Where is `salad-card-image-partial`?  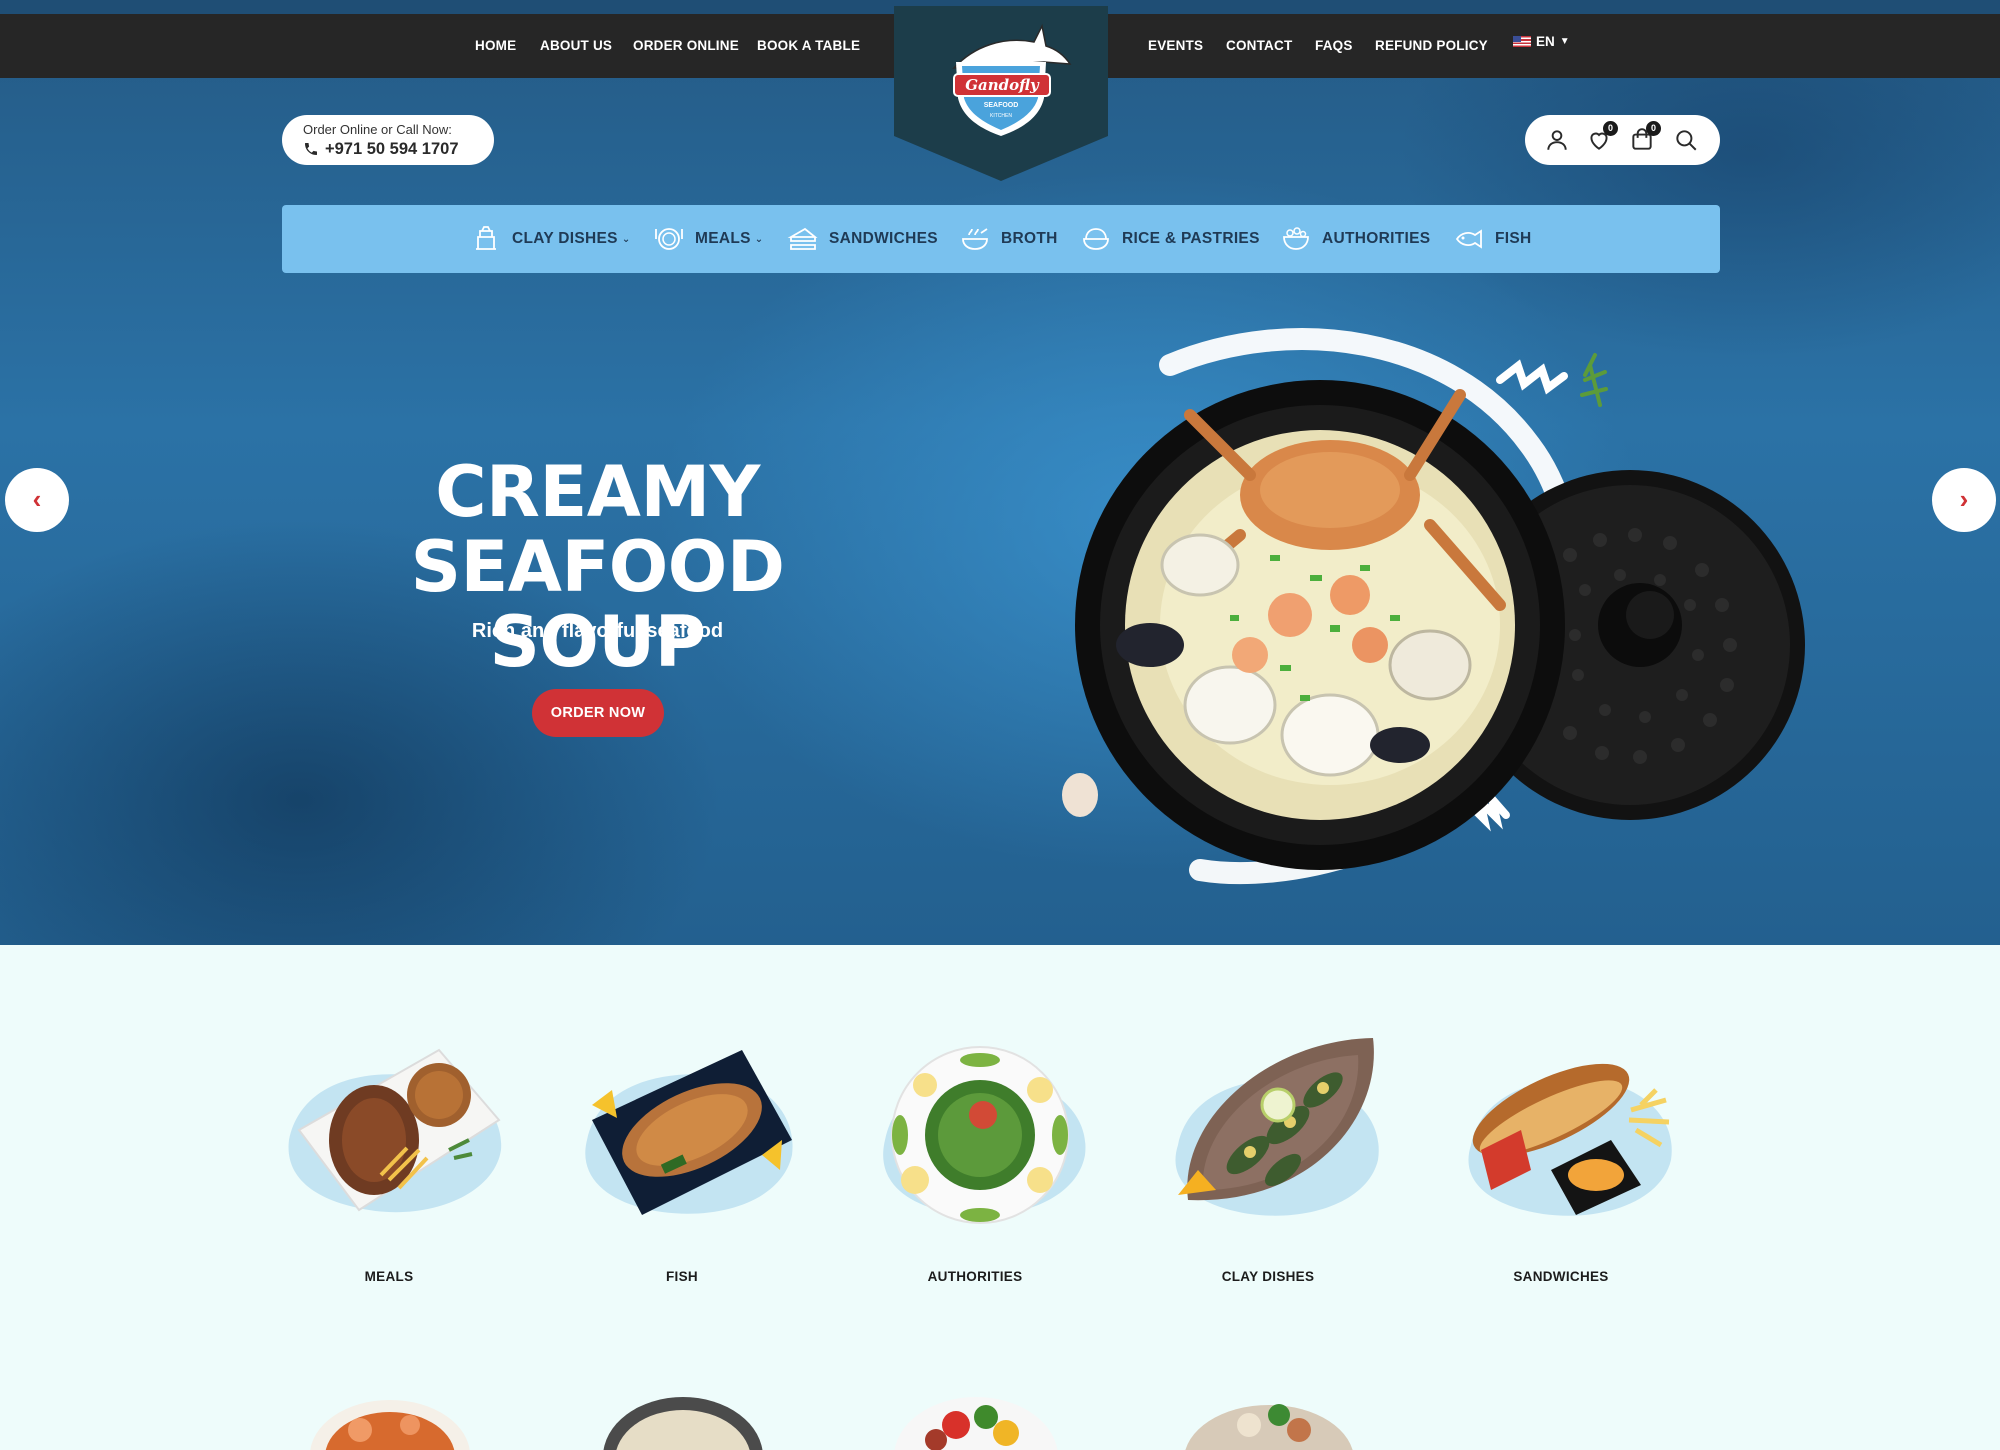 salad-card-image-partial is located at coordinates (976, 1423).